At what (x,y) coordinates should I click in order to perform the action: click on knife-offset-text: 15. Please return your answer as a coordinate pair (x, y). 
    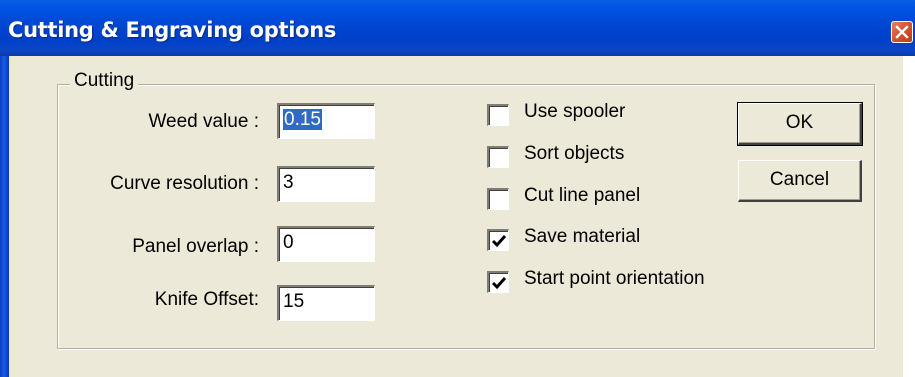
    Looking at the image, I should click on (294, 301).